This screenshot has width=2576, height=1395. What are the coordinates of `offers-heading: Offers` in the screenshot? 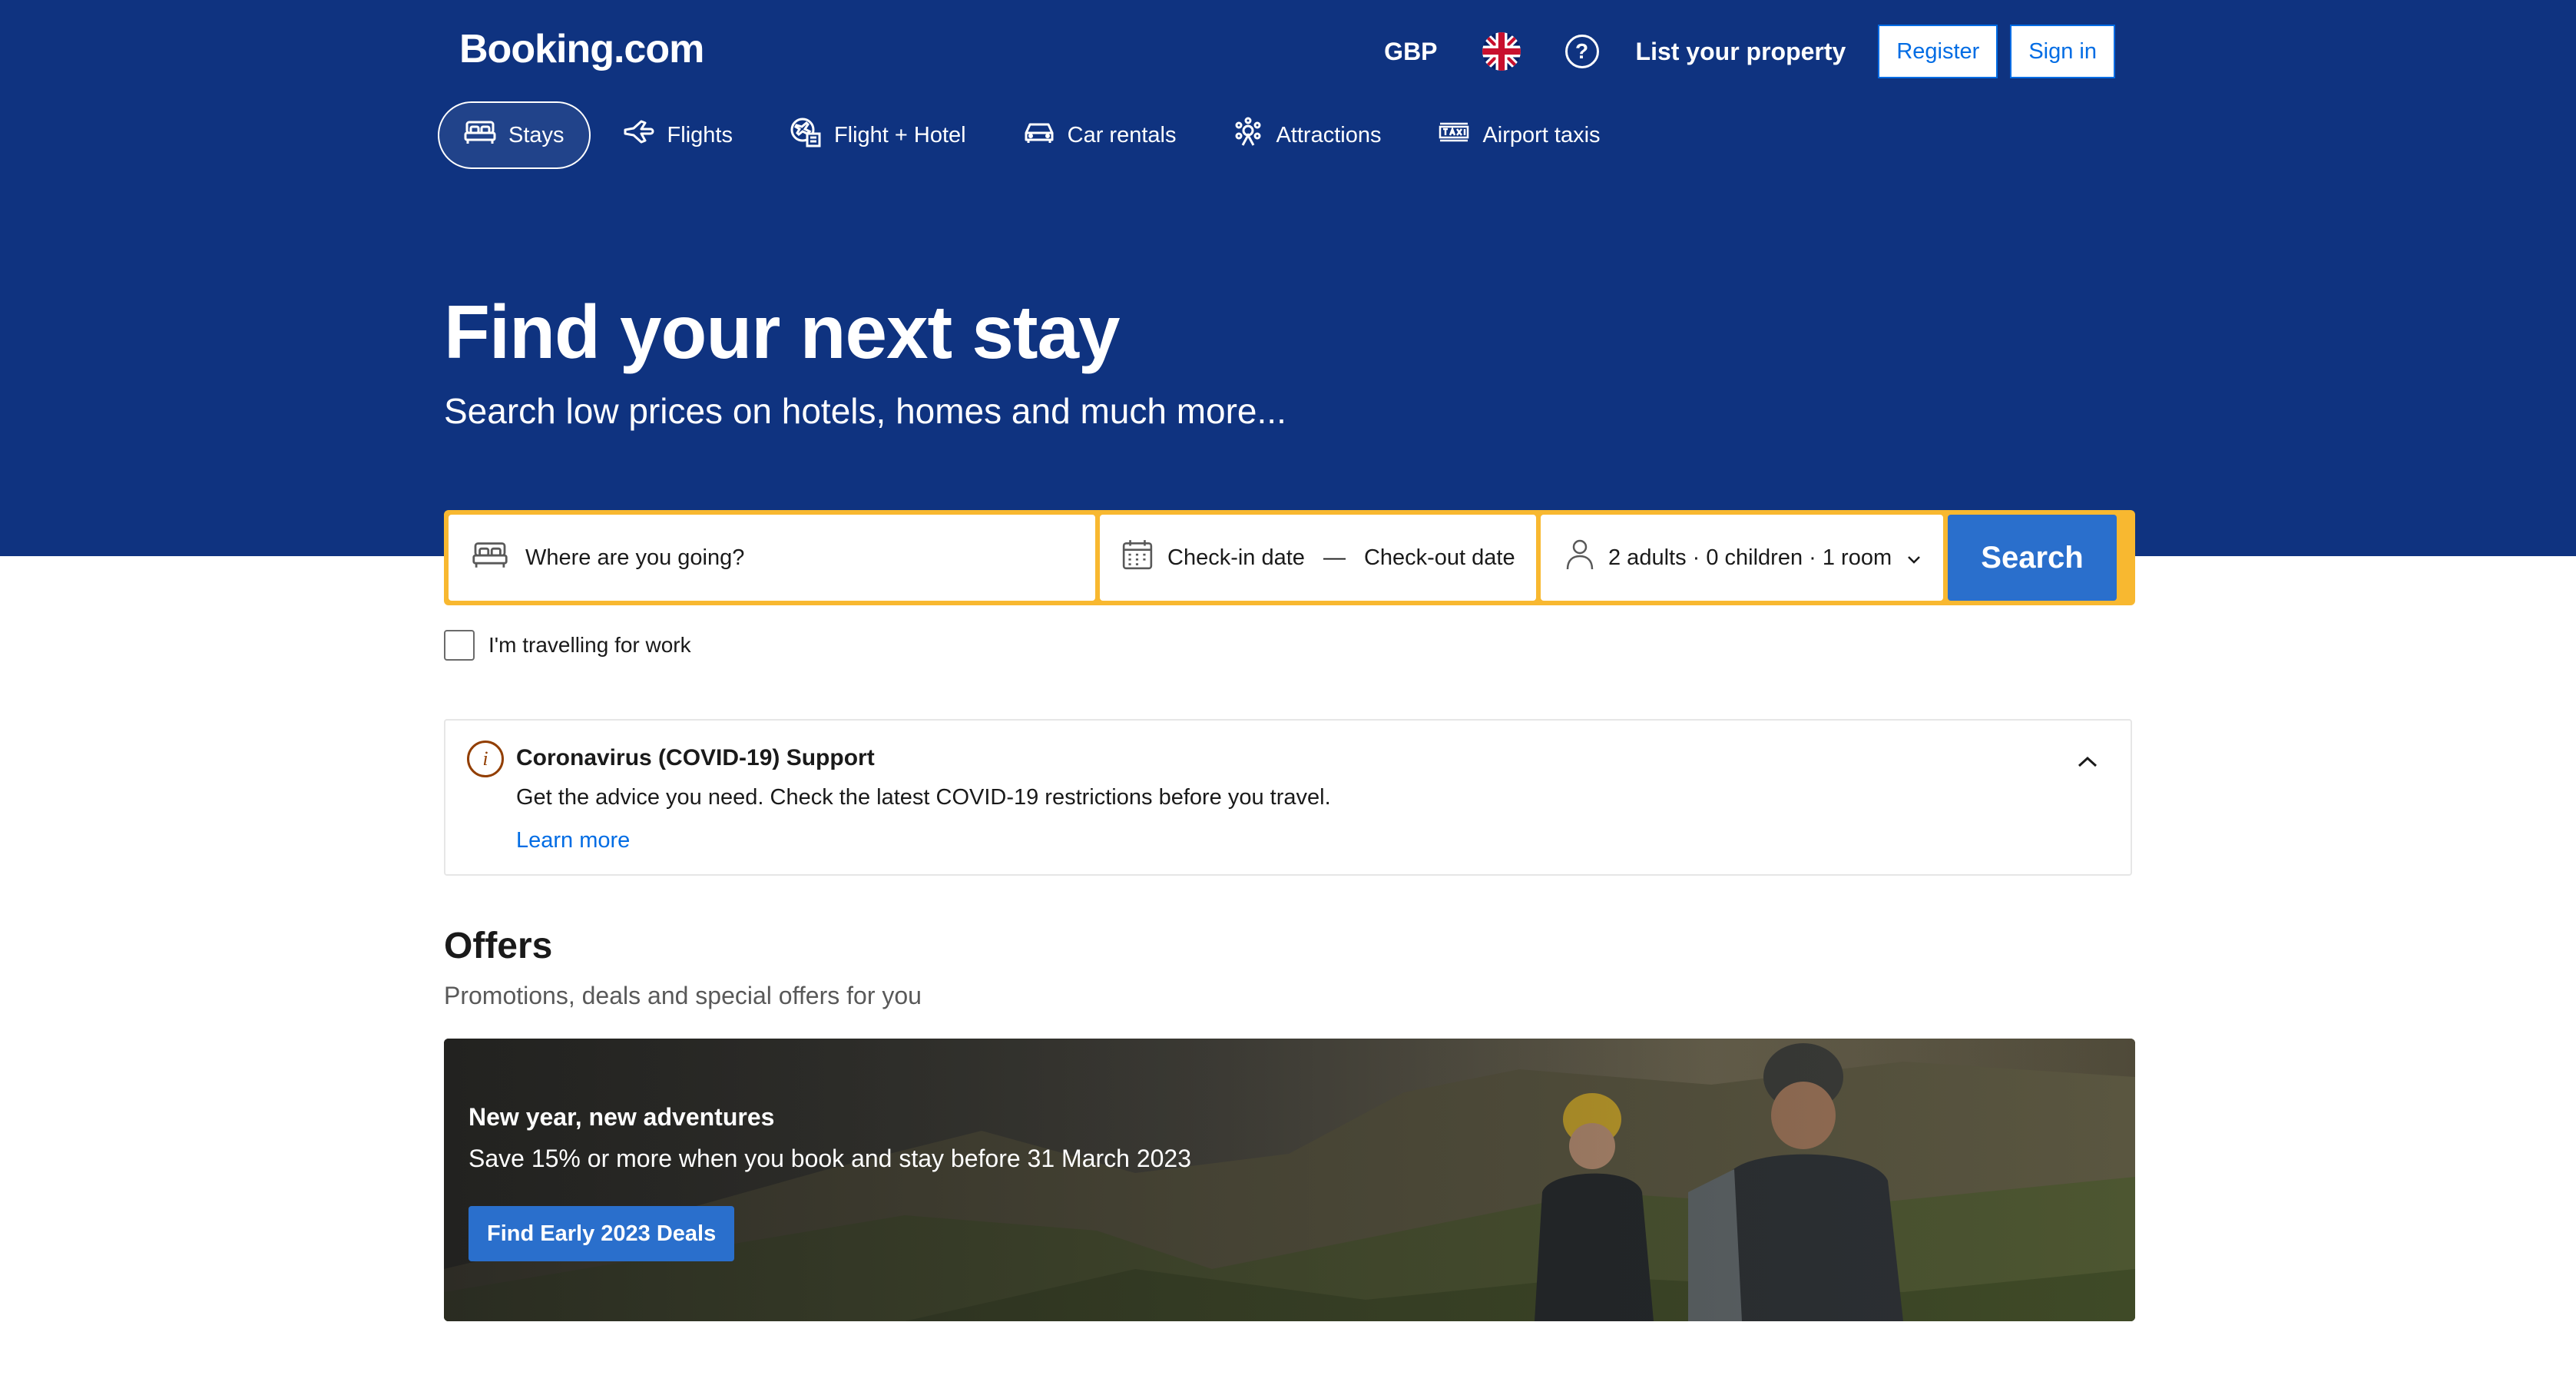 It's located at (499, 946).